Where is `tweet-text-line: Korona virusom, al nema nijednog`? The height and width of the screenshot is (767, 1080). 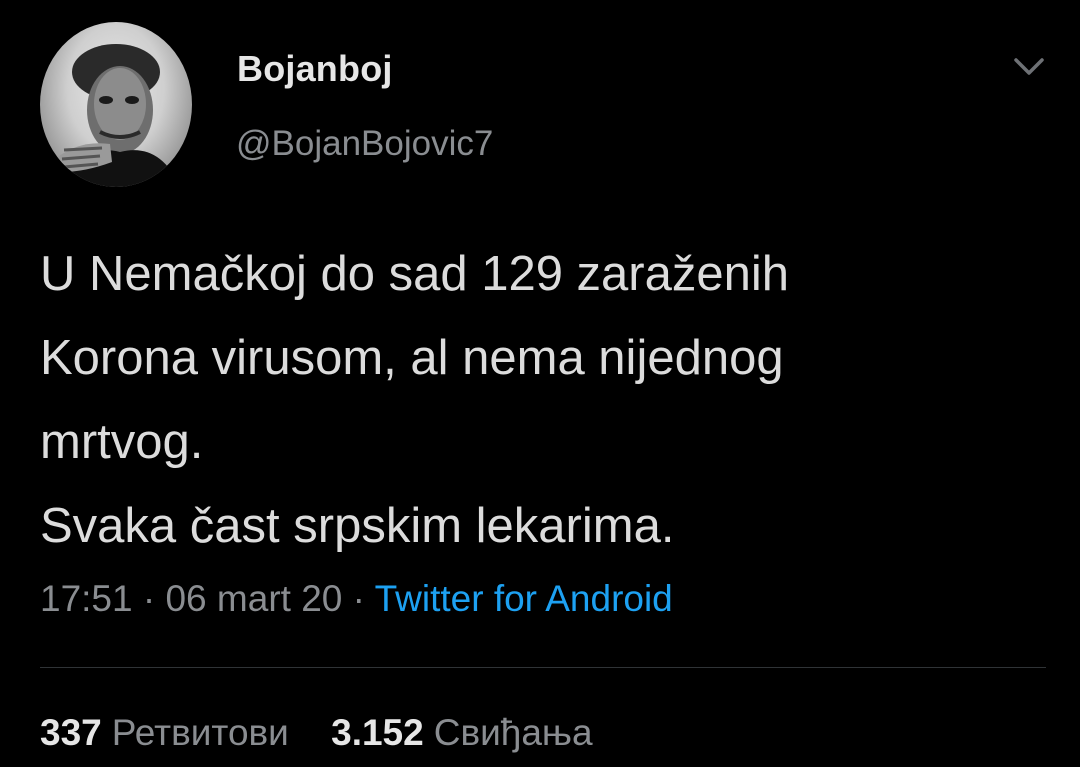
tweet-text-line: Korona virusom, al nema nijednog is located at coordinates (412, 358).